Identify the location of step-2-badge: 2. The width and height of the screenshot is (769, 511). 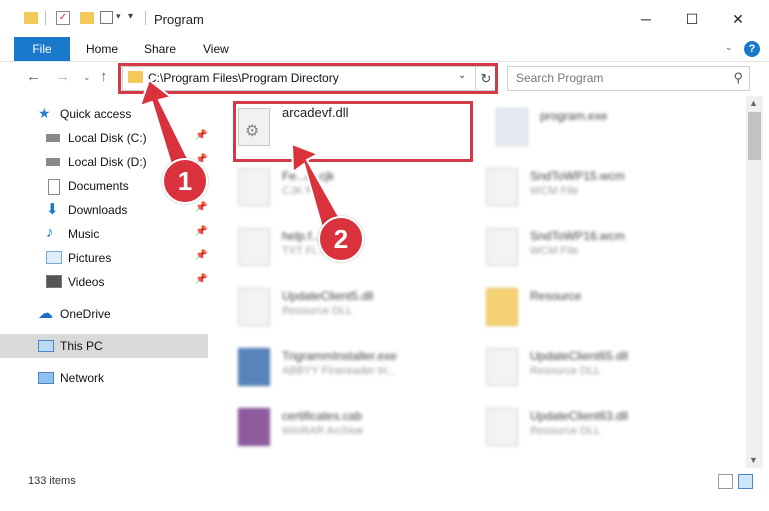
(341, 239).